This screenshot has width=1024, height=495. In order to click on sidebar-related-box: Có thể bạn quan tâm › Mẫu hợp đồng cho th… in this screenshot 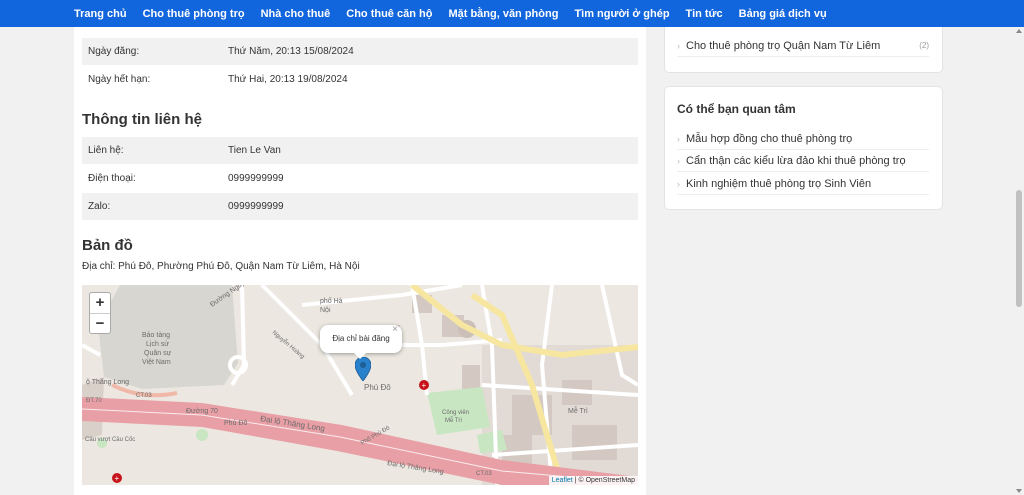, I will do `click(803, 148)`.